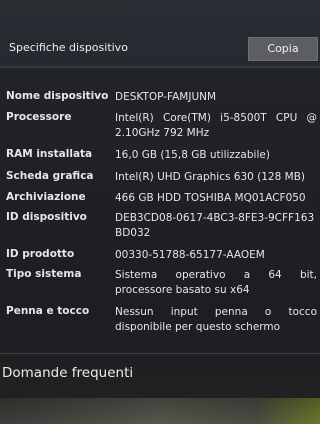 Image resolution: width=320 pixels, height=424 pixels. I want to click on spec-label: Tipo sistema, so click(44, 274).